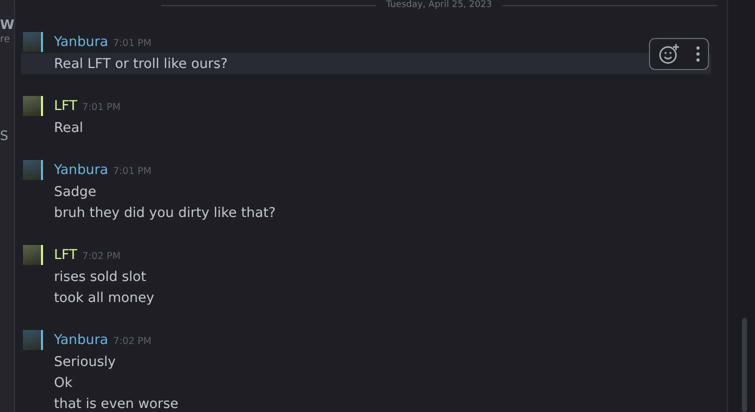 The height and width of the screenshot is (412, 755). I want to click on message-text: Real LFT or troll like ours?, so click(141, 64).